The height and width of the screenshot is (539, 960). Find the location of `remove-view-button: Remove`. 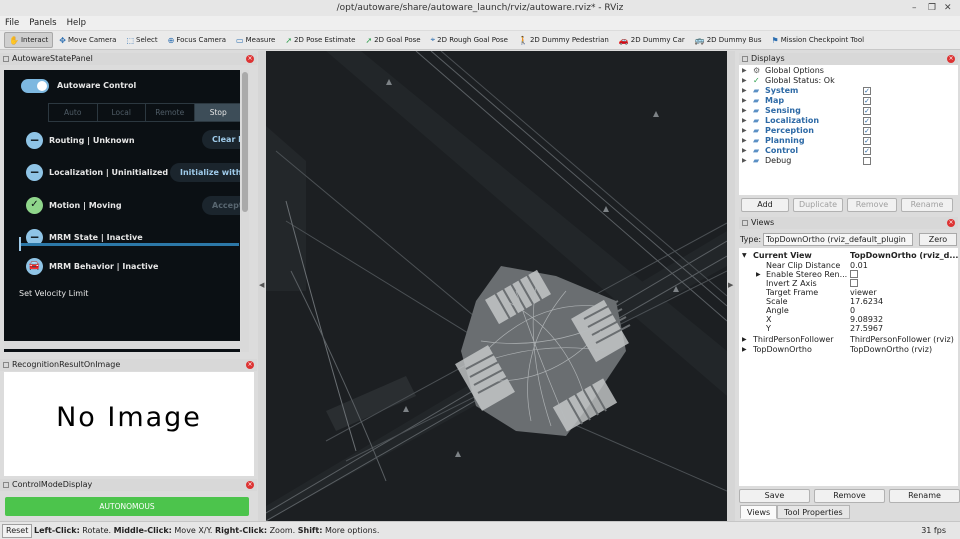

remove-view-button: Remove is located at coordinates (849, 496).